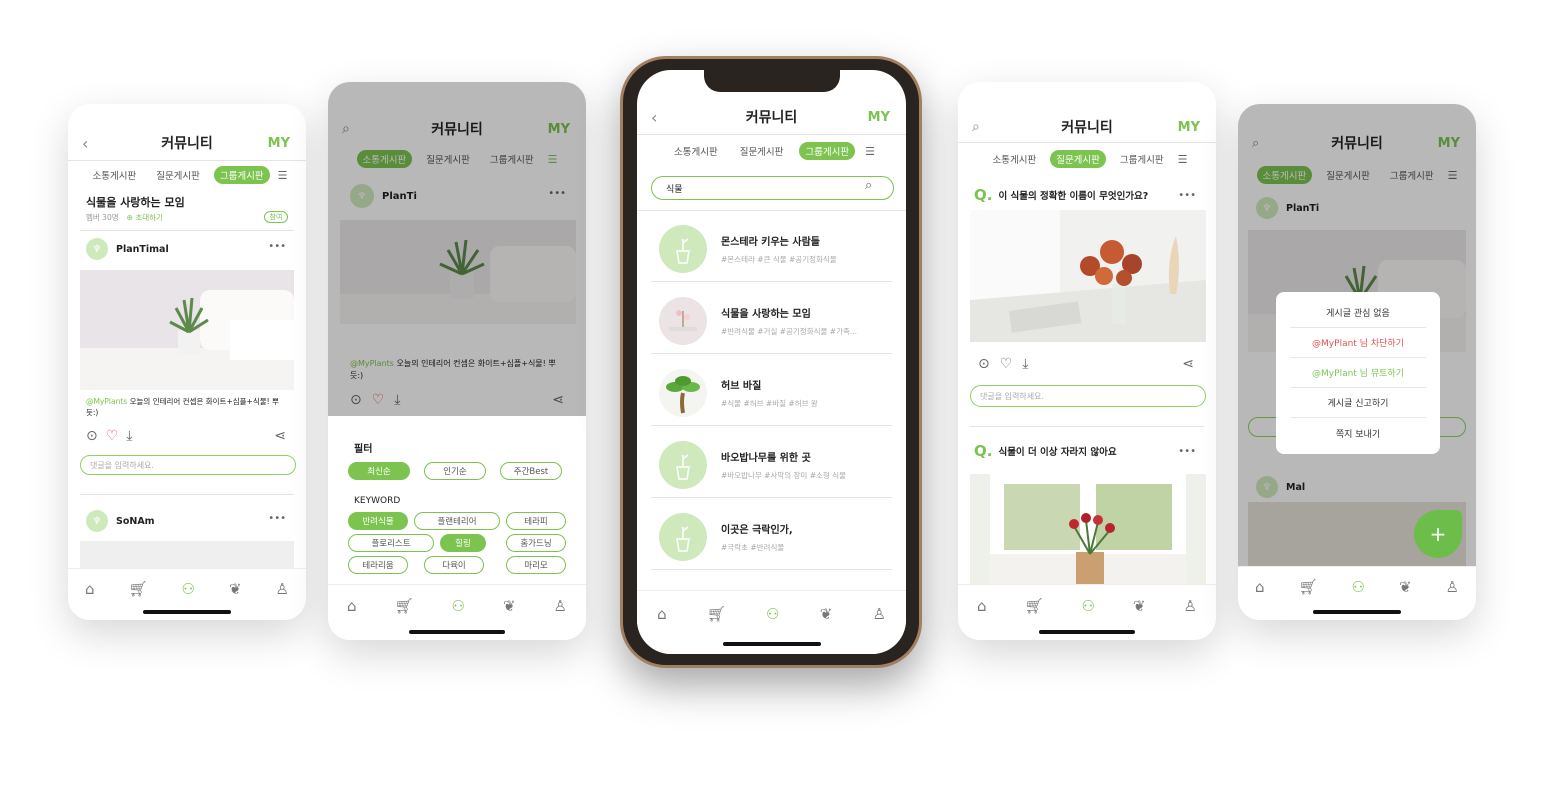  I want to click on keyword-chip: 테라리움, so click(378, 565).